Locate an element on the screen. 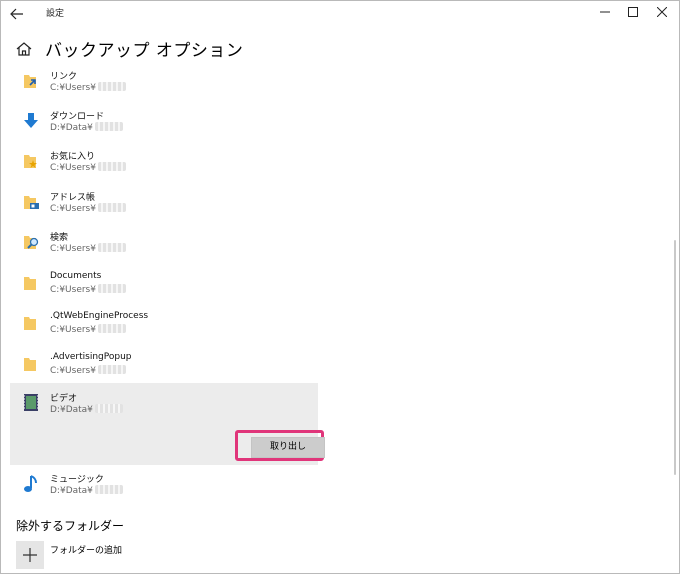 This screenshot has width=680, height=574. searches-folder-icon is located at coordinates (31, 242).